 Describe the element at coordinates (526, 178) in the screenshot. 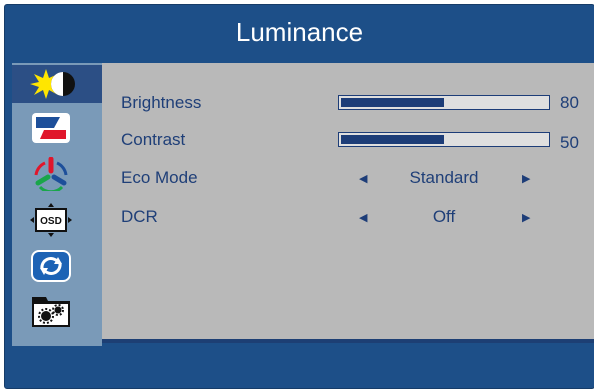

I see `eco-mode-right-arrow: ▶` at that location.